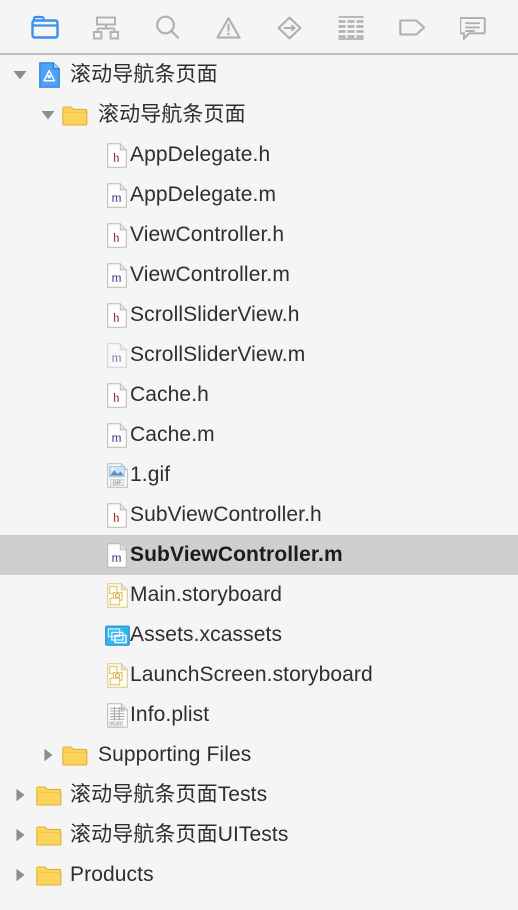 This screenshot has width=518, height=910. Describe the element at coordinates (236, 554) in the screenshot. I see `tree-row-label: SubViewController.m` at that location.